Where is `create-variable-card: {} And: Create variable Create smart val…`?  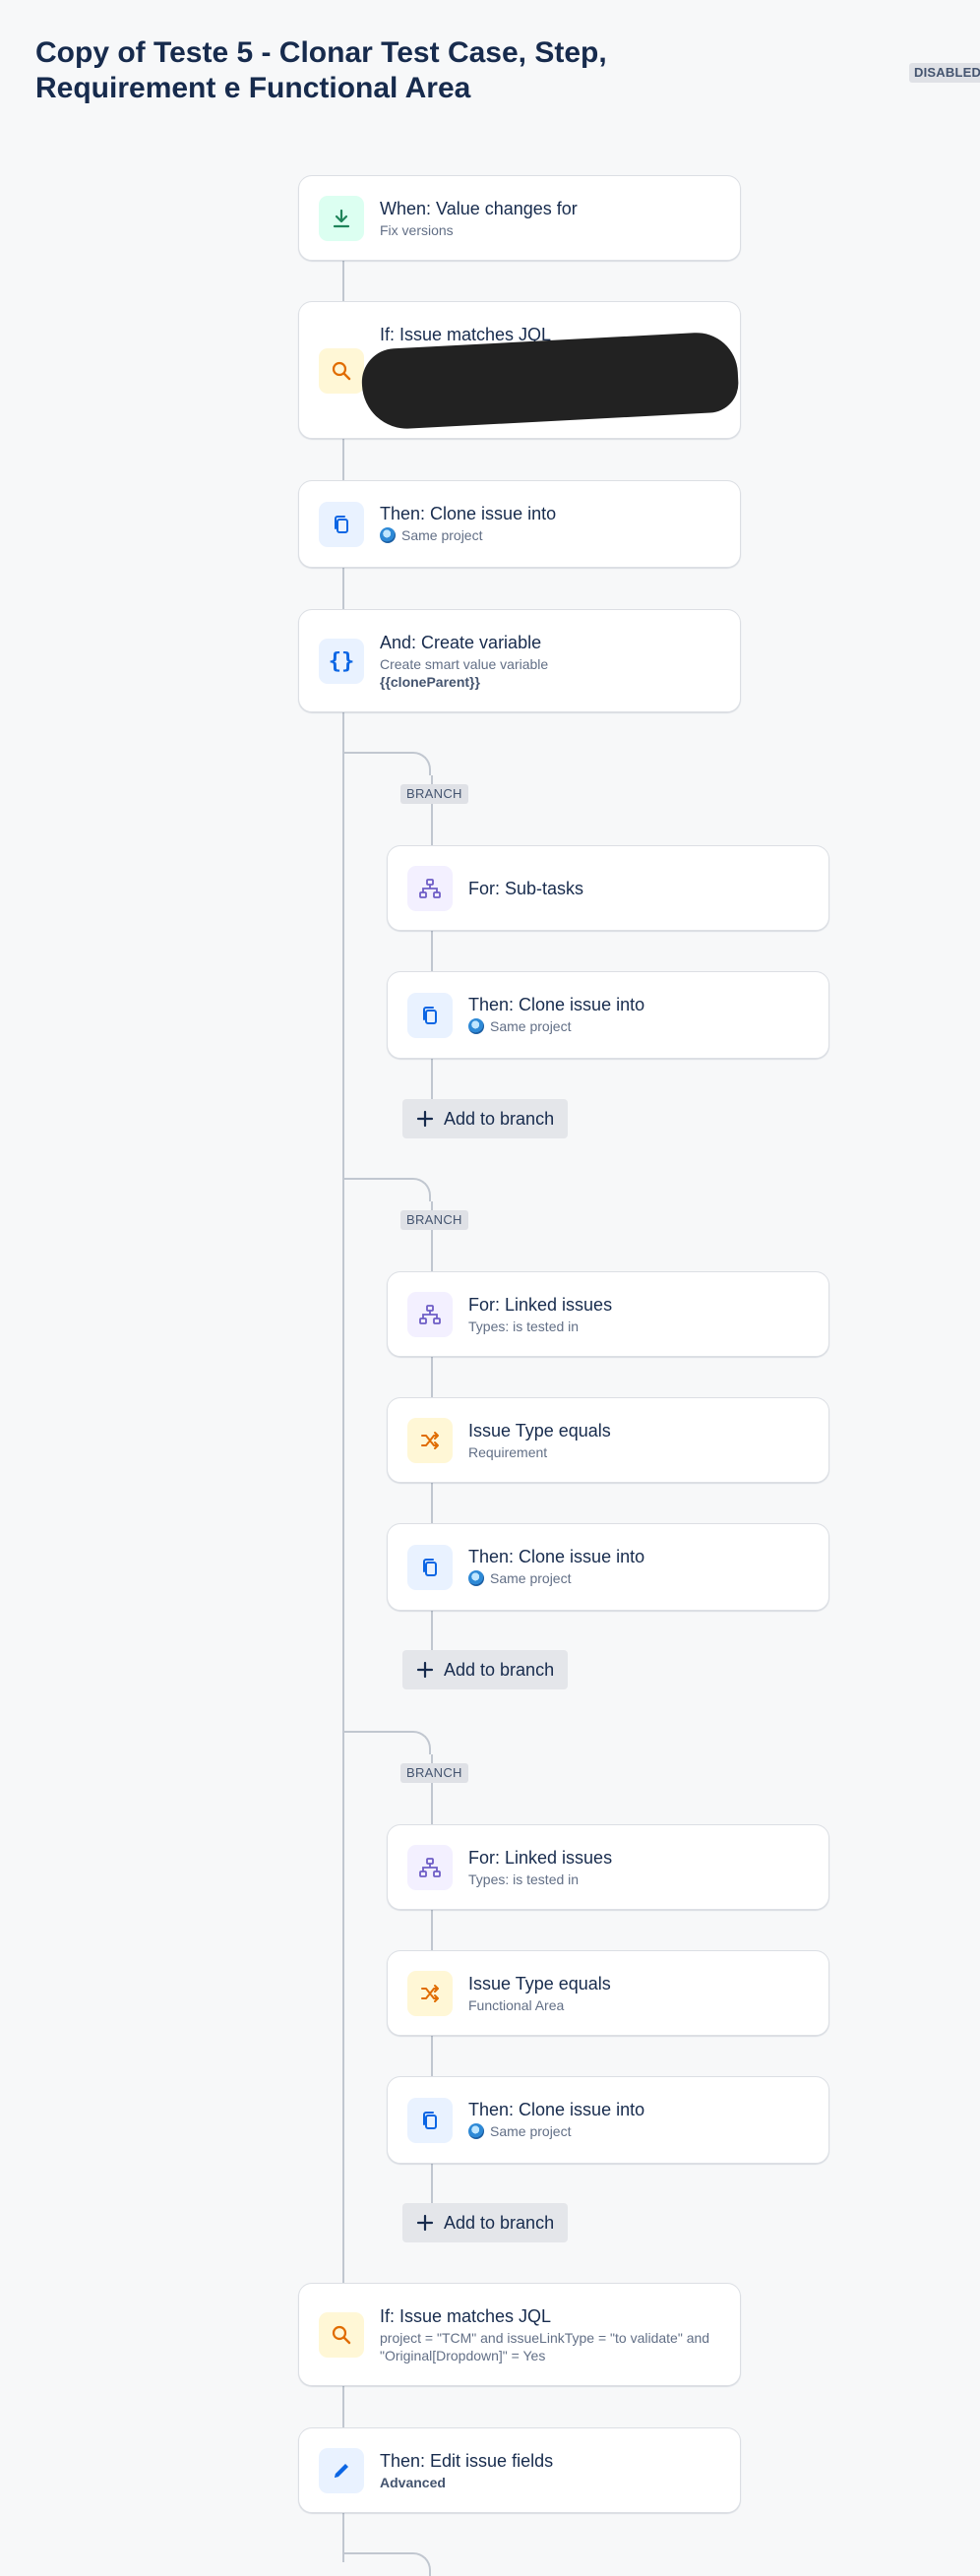
create-variable-card: {} And: Create variable Create smart val… is located at coordinates (519, 660).